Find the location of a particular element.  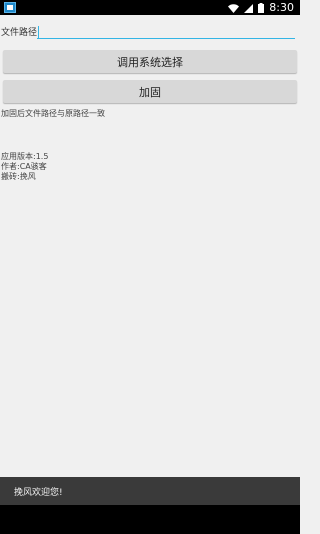

file-path-input is located at coordinates (166, 31).